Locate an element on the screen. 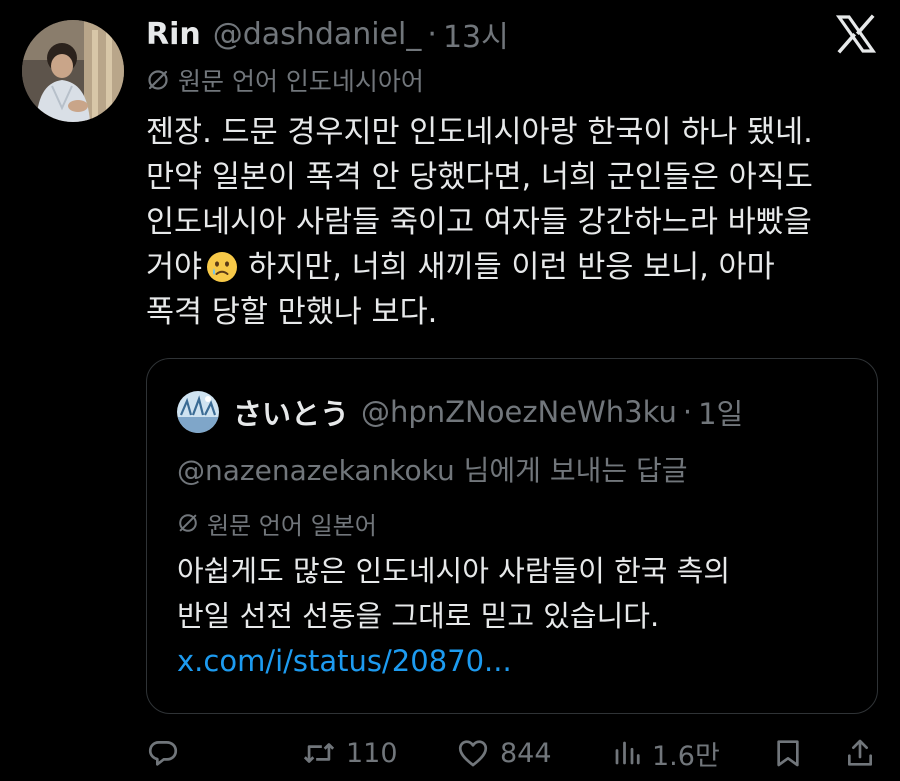 Image resolution: width=900 pixels, height=781 pixels. quoted-author-avatar is located at coordinates (198, 412).